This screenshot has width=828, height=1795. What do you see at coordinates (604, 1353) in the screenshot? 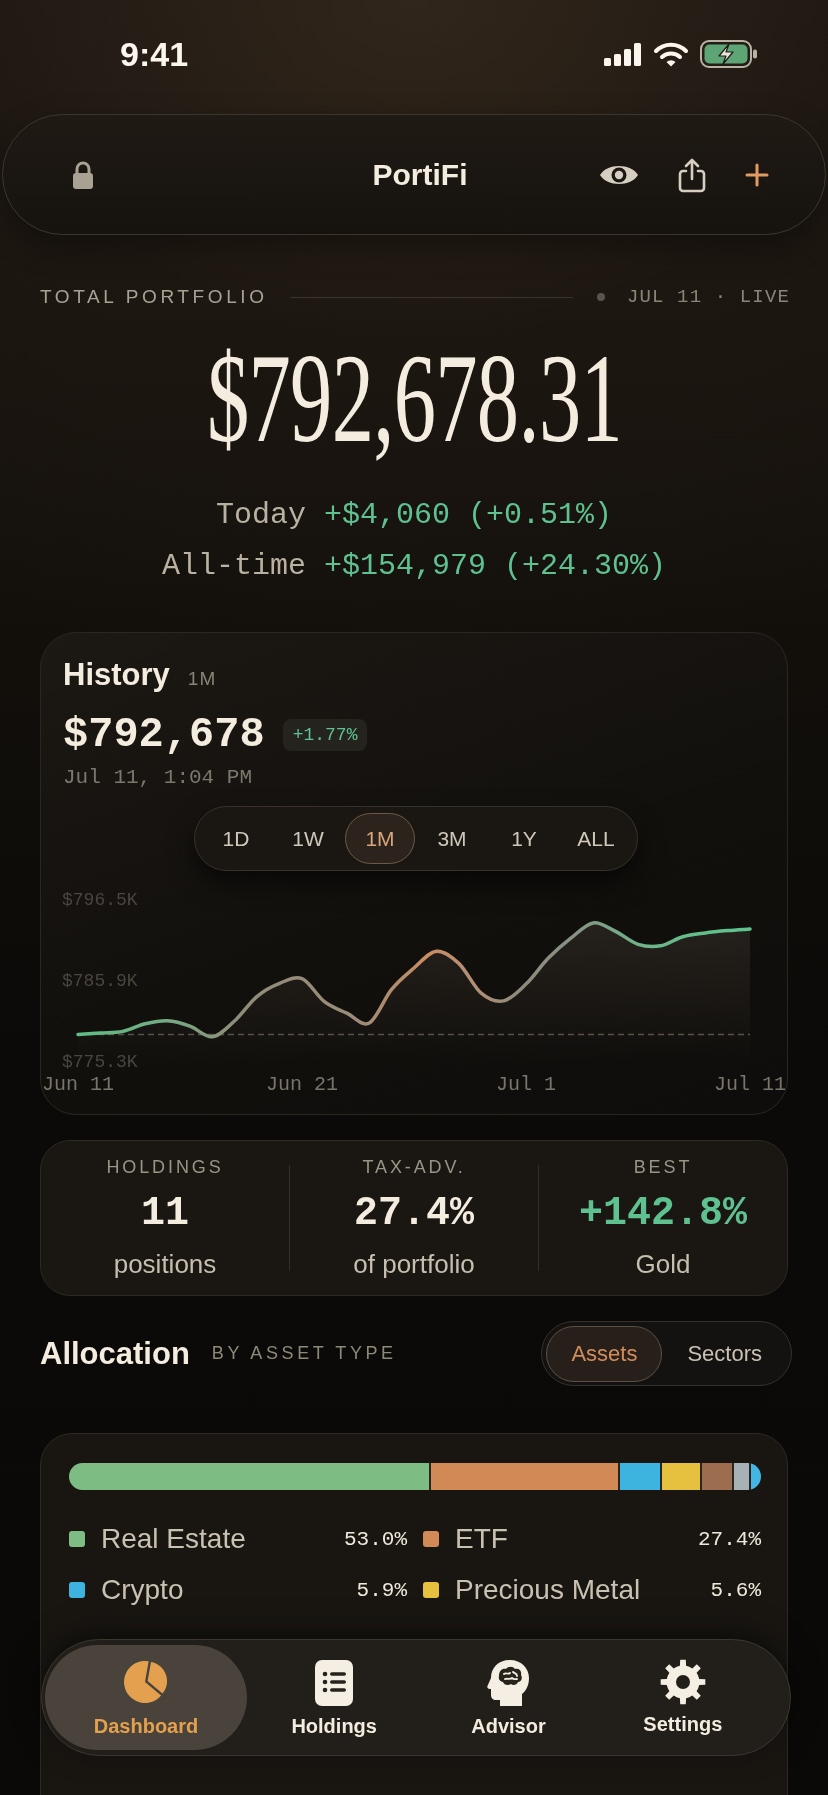
I see `view-option: Assets` at bounding box center [604, 1353].